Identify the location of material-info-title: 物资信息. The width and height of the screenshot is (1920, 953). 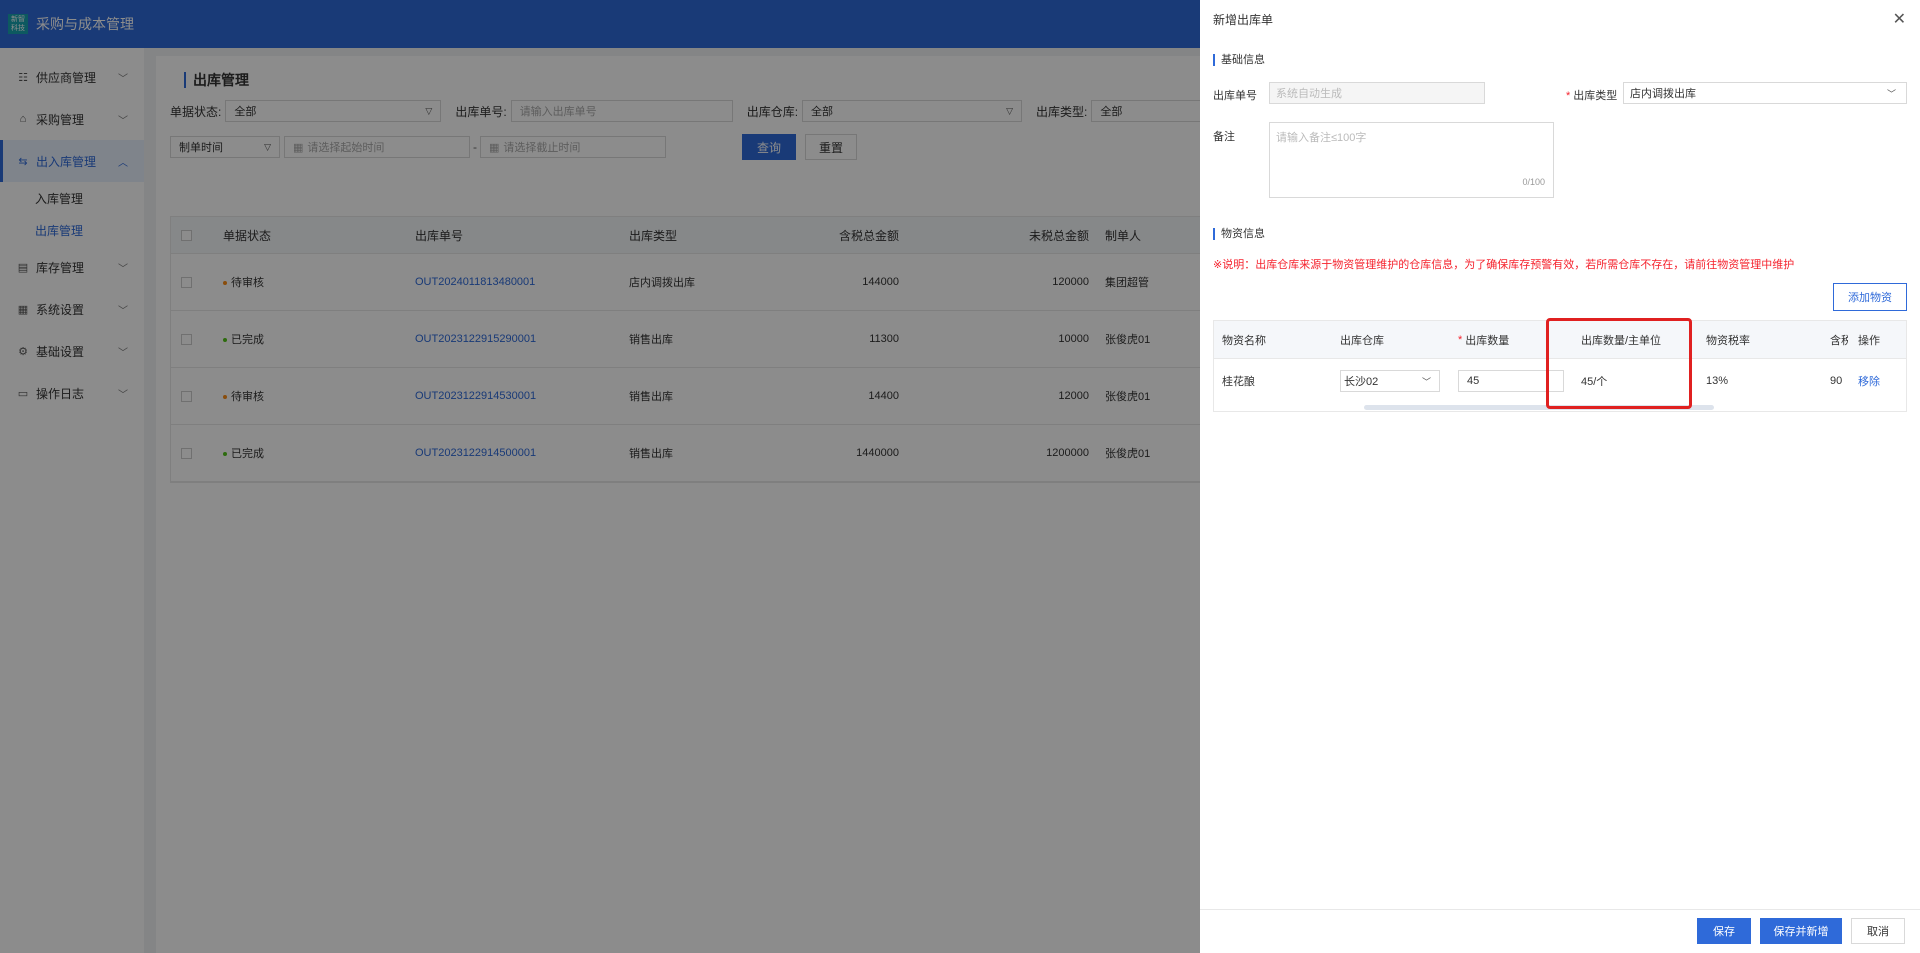
(1239, 234).